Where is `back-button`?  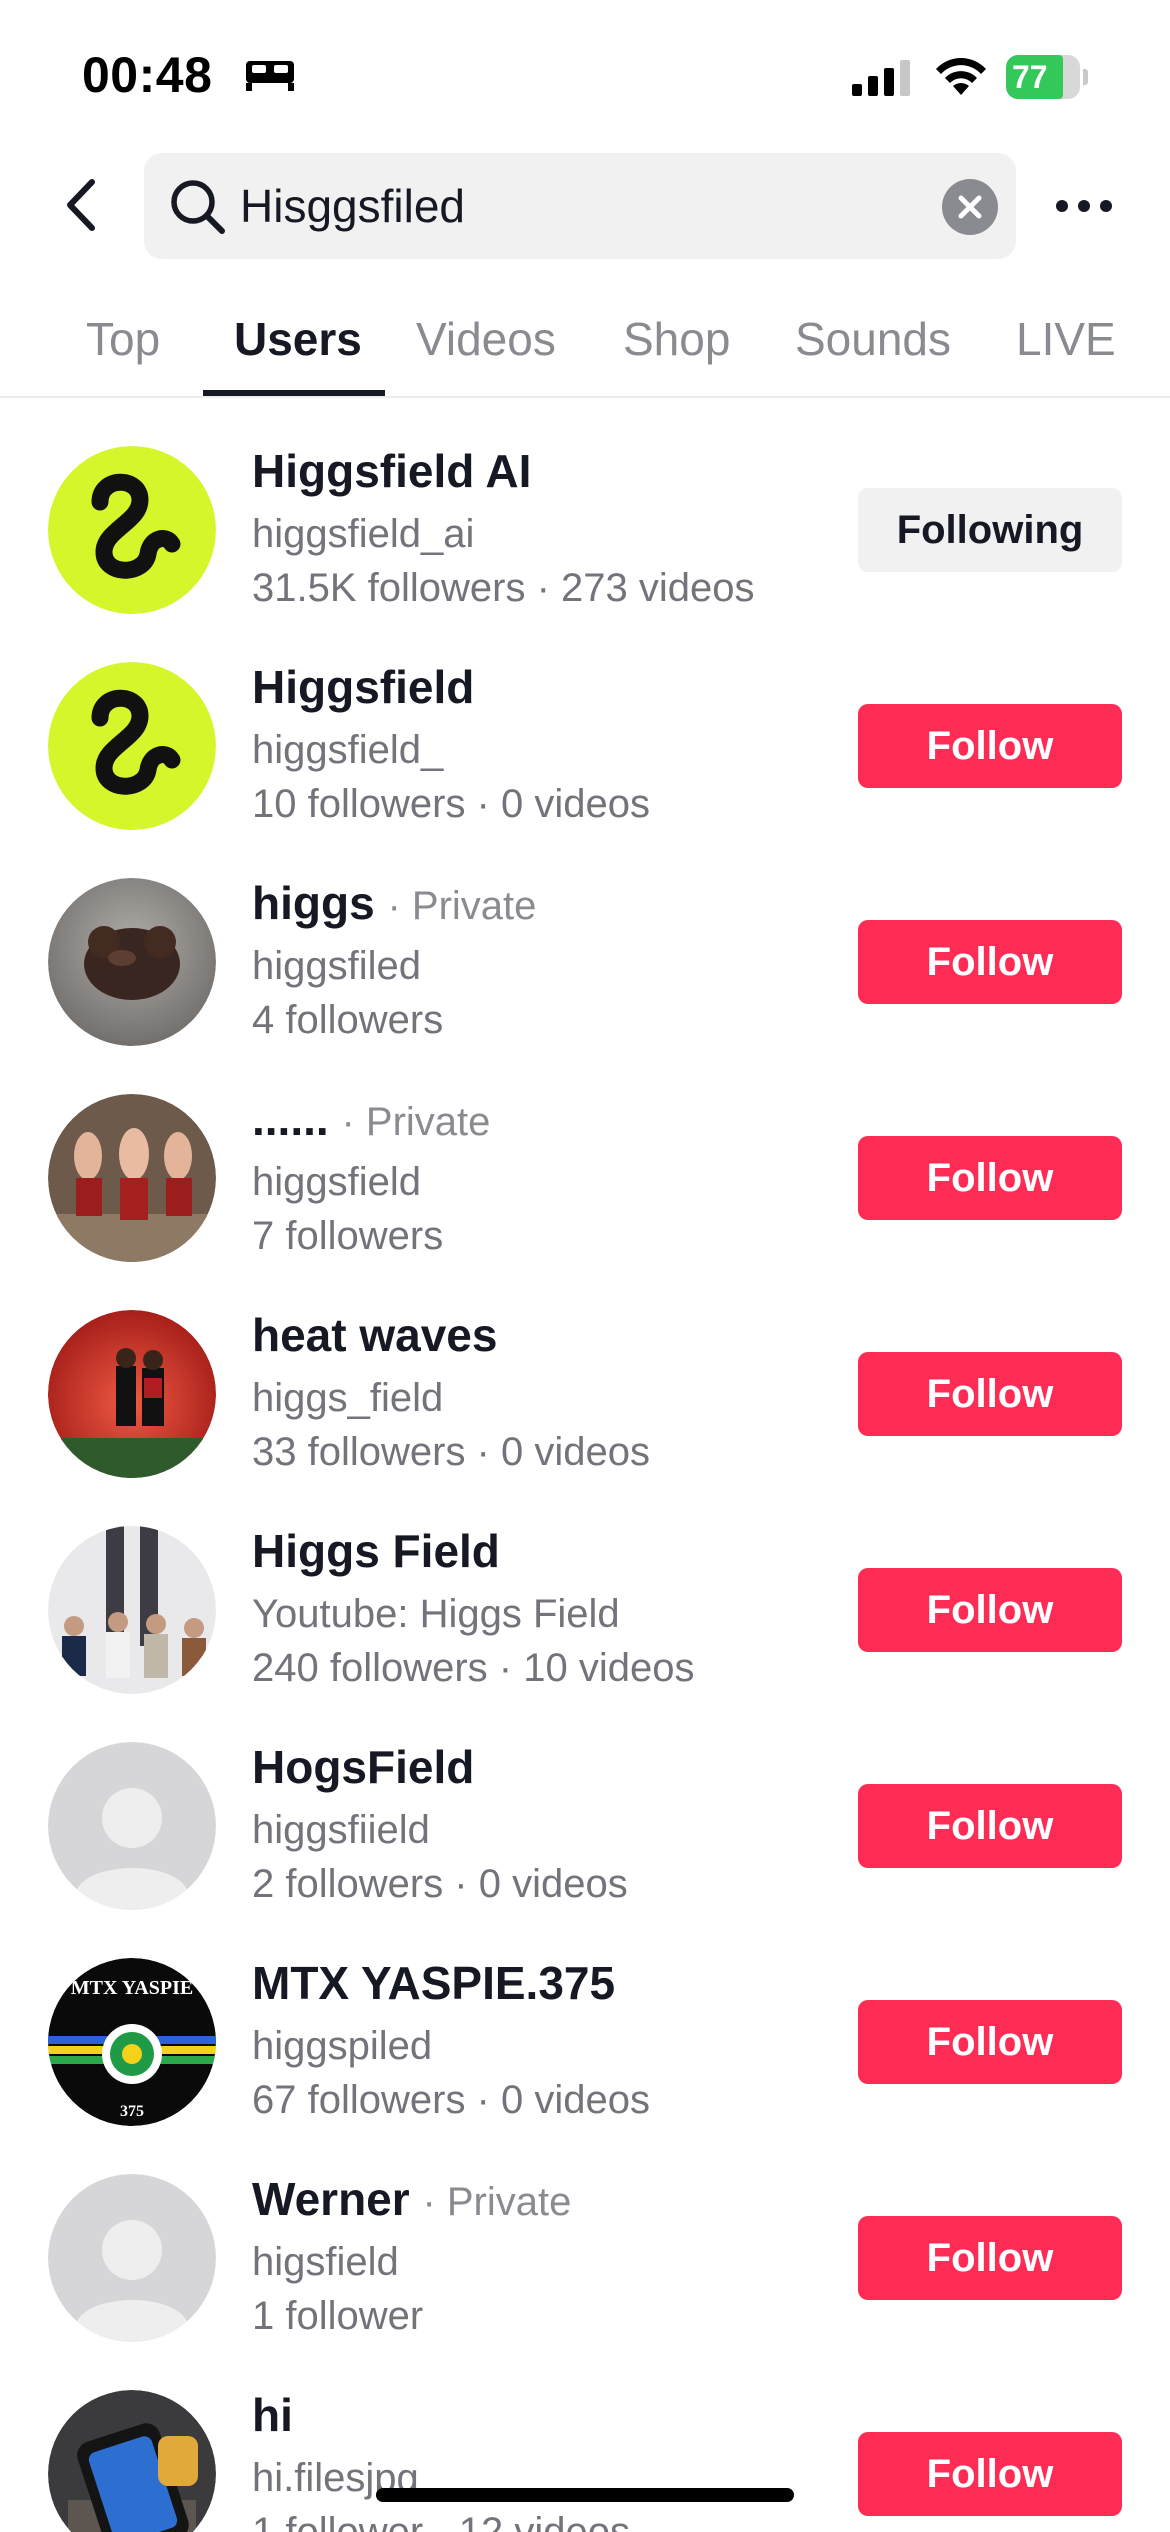 back-button is located at coordinates (84, 205).